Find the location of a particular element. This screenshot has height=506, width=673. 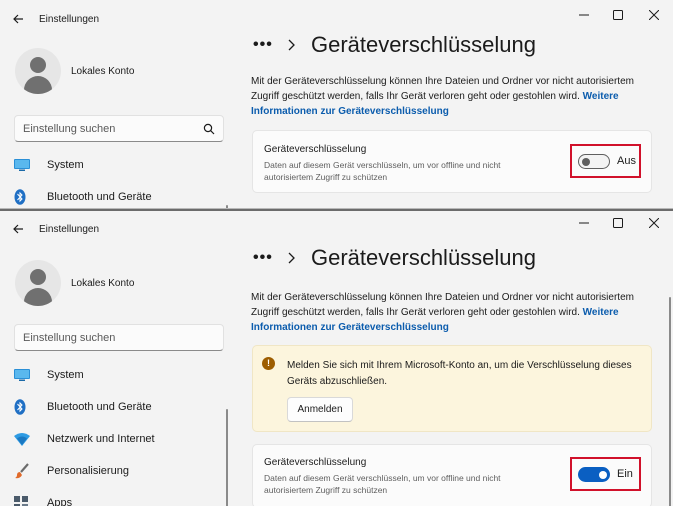

brush-icon is located at coordinates (27, 471).